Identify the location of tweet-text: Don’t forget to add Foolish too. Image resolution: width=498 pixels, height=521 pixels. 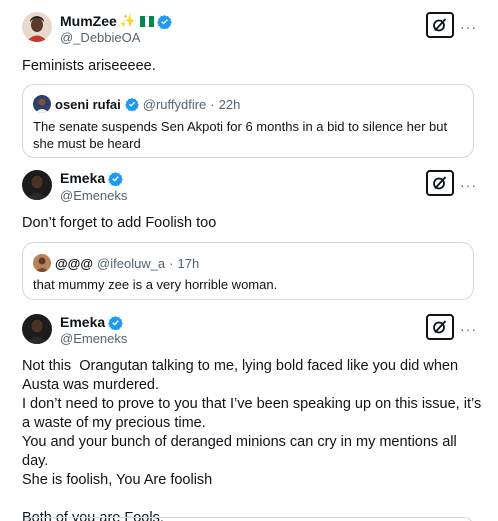
(119, 223).